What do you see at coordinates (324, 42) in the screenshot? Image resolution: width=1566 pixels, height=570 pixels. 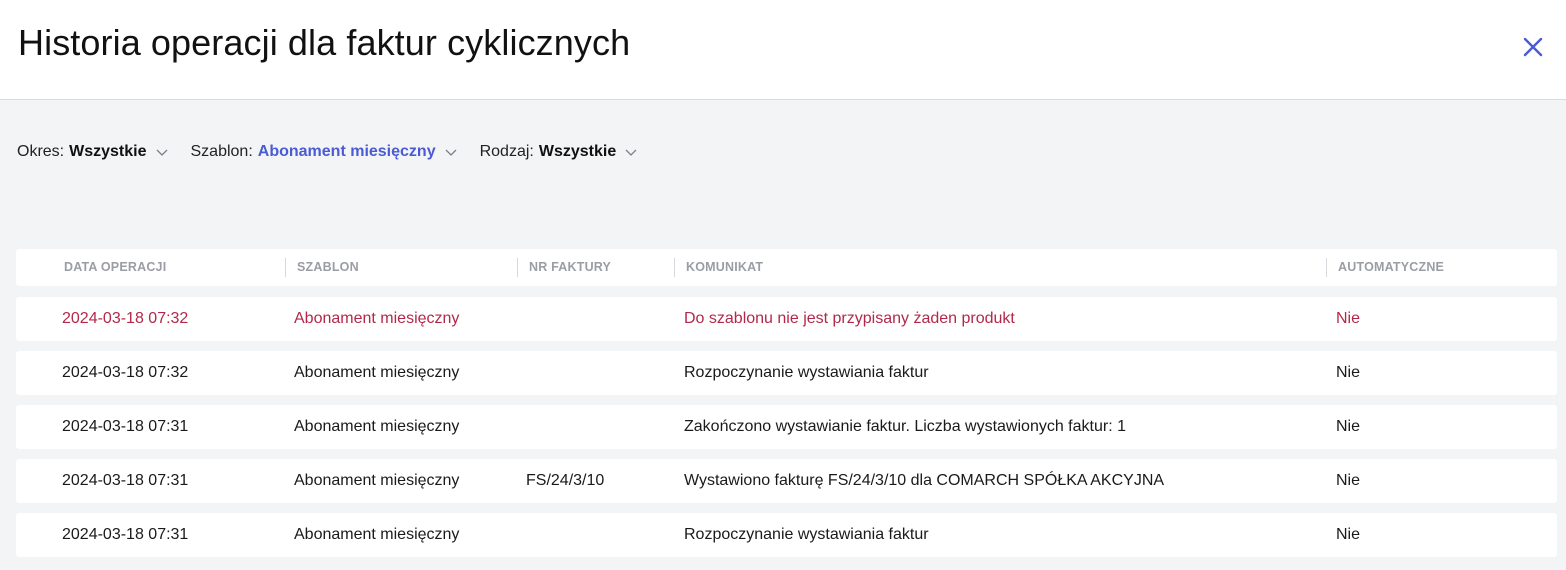 I see `dialog-title: Historia operacji dla faktur cyklicznych` at bounding box center [324, 42].